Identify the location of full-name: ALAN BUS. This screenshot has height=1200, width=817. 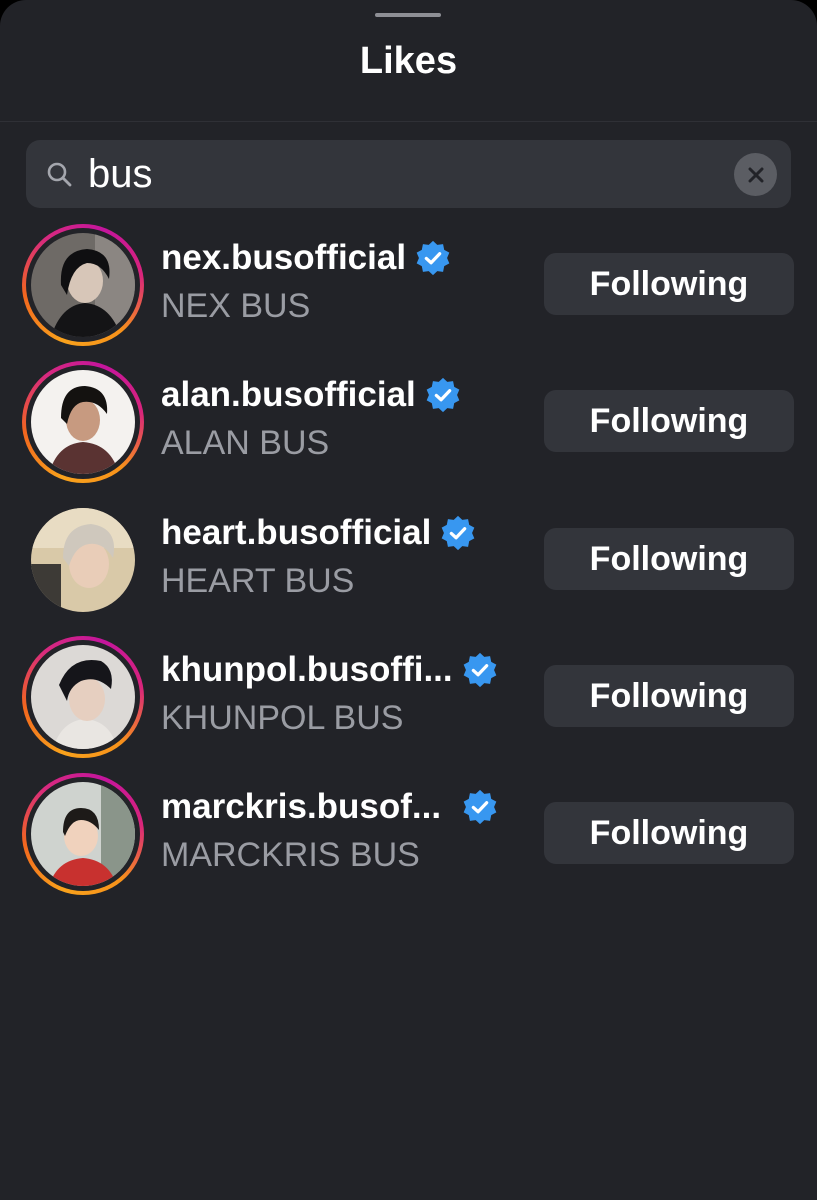
(245, 443).